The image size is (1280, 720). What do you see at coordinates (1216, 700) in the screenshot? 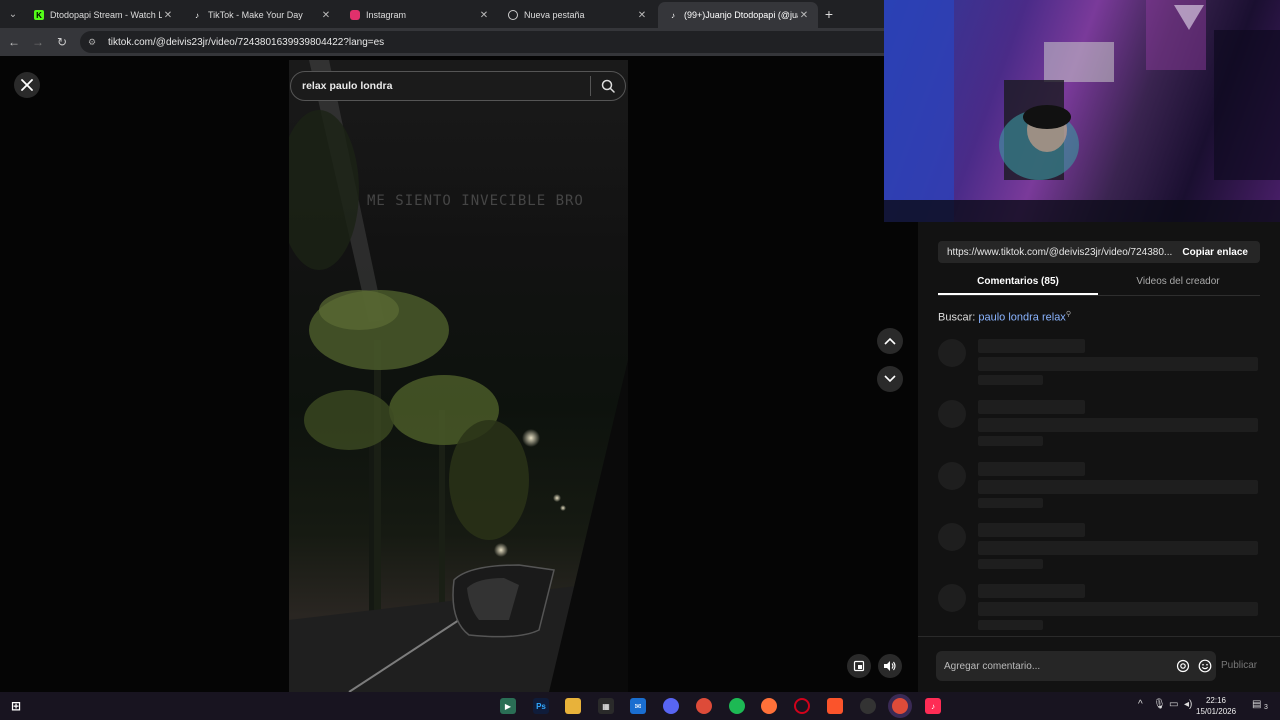
I see `clock-time: 22:16` at bounding box center [1216, 700].